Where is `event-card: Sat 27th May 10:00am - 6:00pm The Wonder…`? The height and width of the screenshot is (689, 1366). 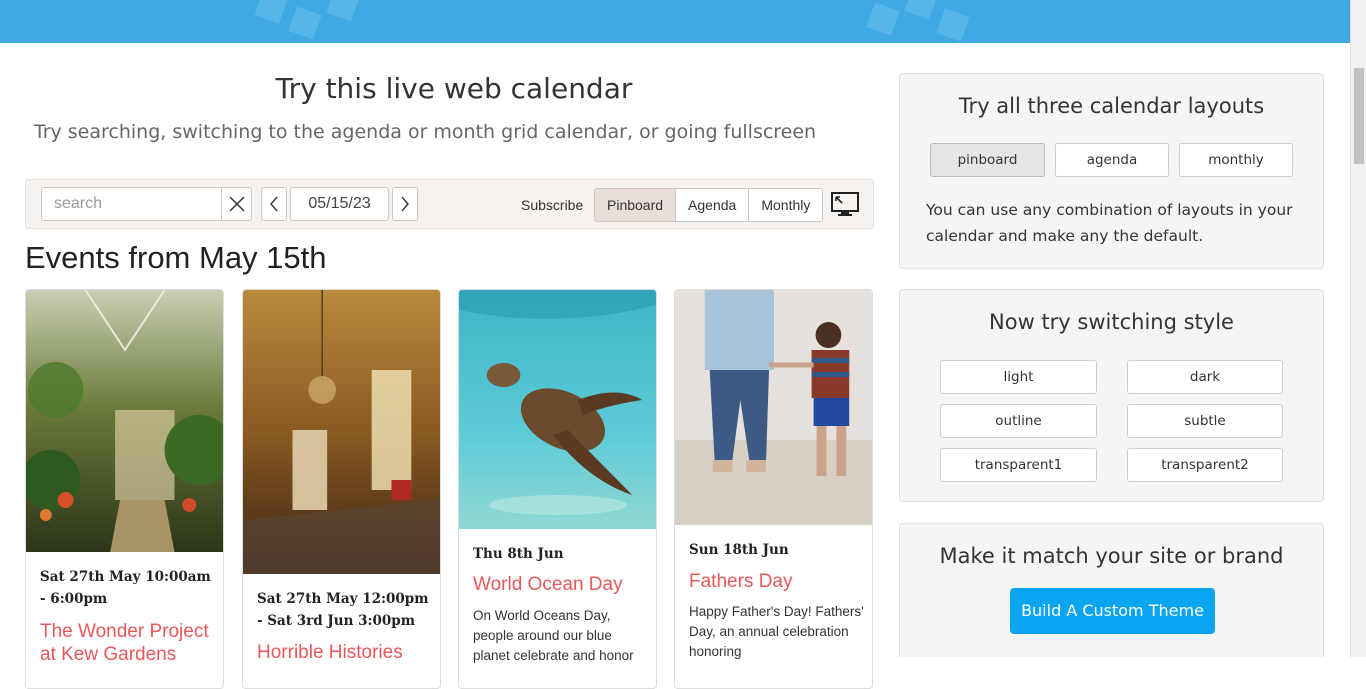 event-card: Sat 27th May 10:00am - 6:00pm The Wonder… is located at coordinates (124, 489).